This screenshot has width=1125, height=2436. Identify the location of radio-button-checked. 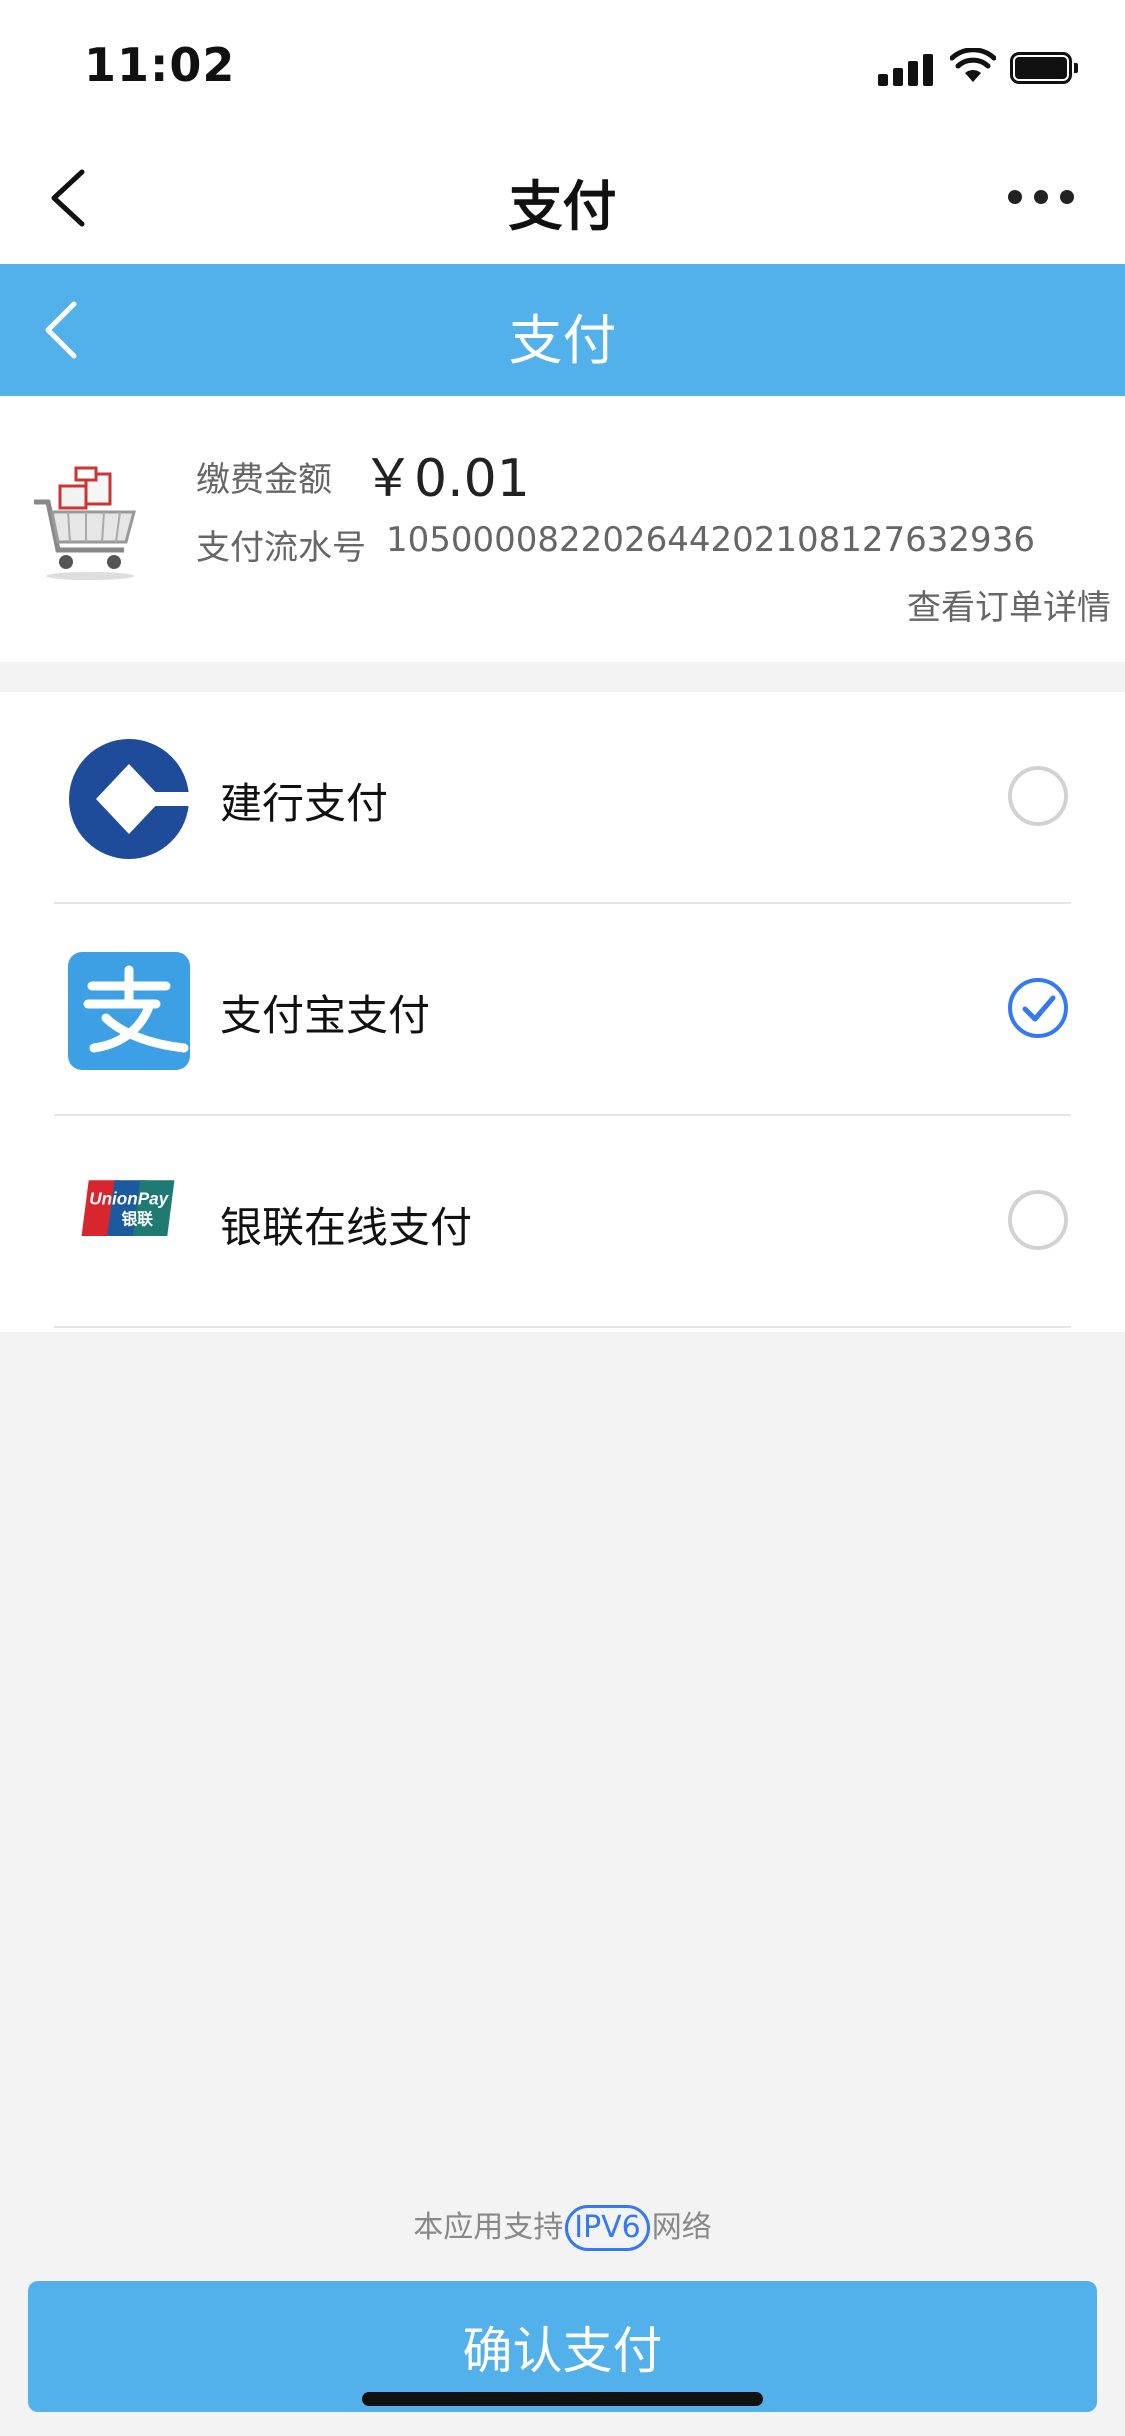
(1038, 1008).